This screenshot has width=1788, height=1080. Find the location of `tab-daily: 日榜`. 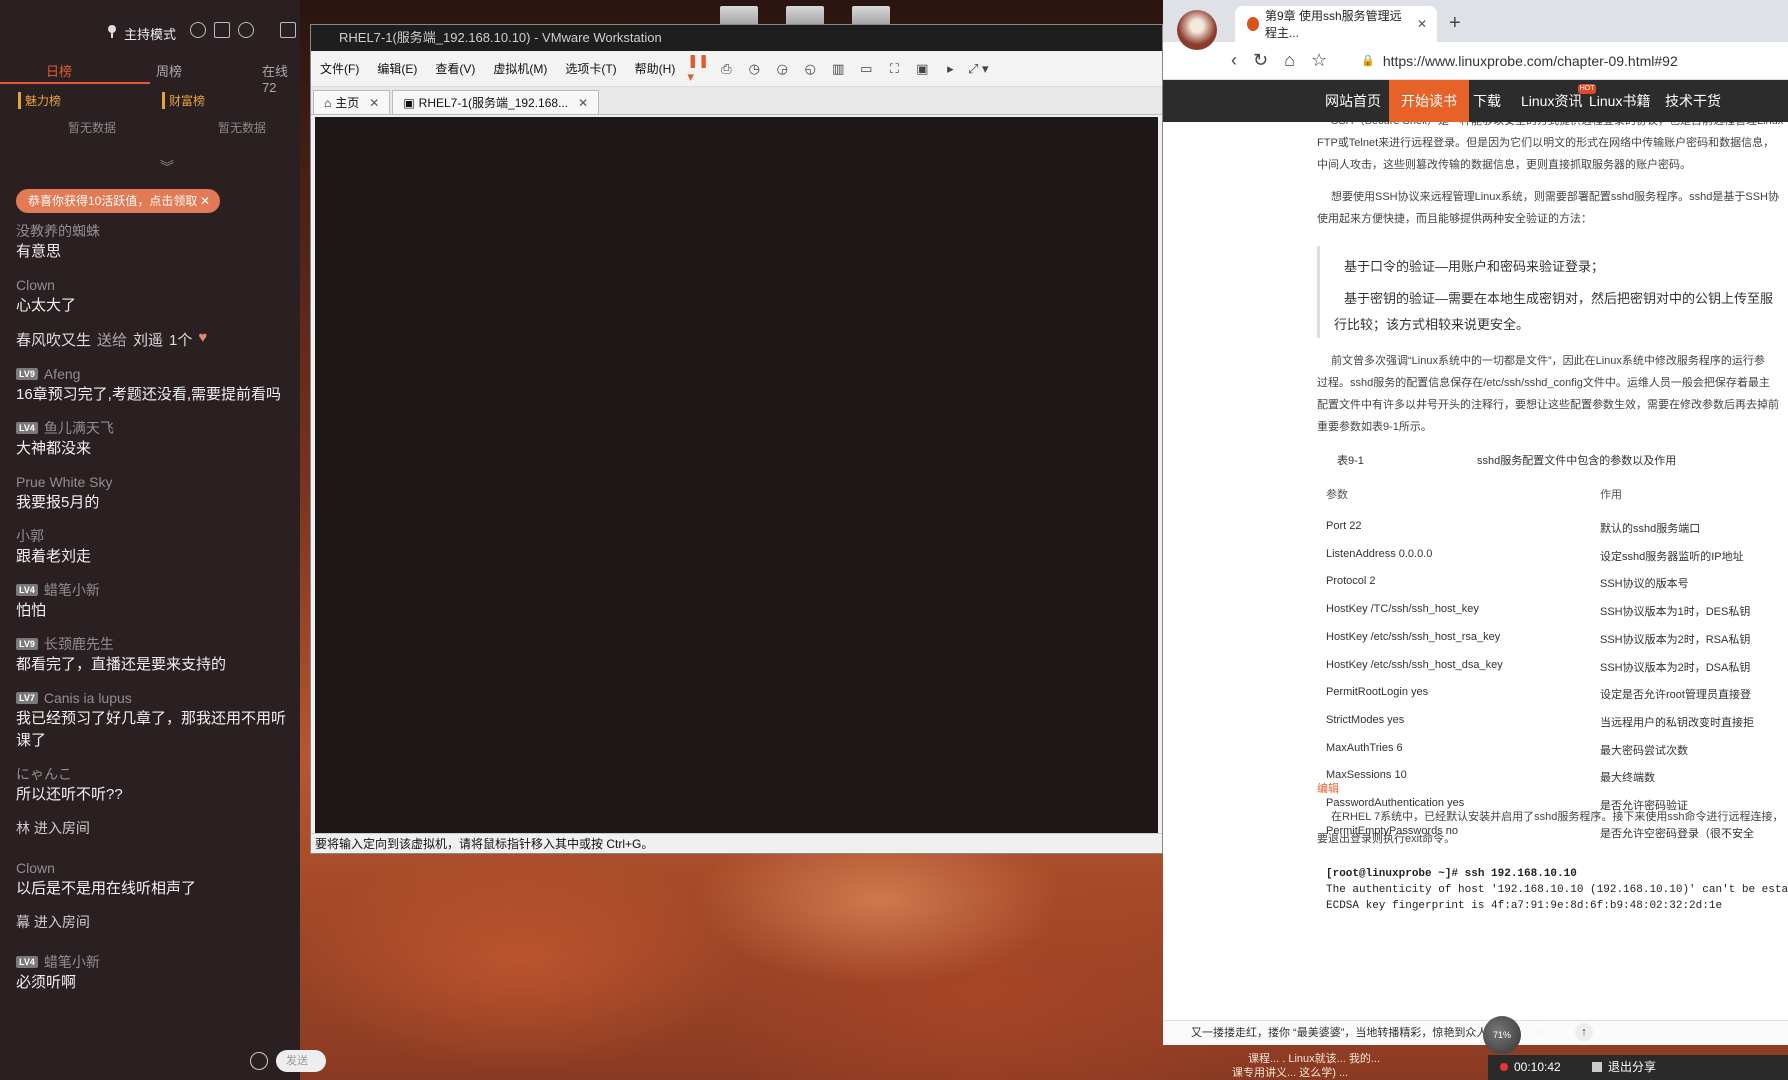

tab-daily: 日榜 is located at coordinates (59, 70).